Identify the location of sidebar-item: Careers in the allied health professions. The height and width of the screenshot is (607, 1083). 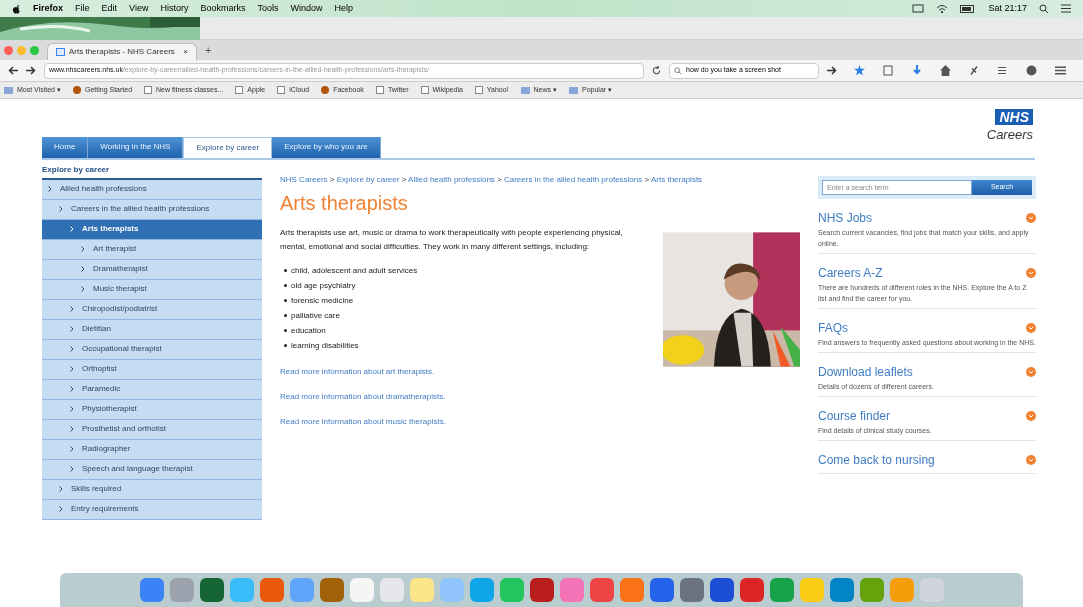
(152, 209).